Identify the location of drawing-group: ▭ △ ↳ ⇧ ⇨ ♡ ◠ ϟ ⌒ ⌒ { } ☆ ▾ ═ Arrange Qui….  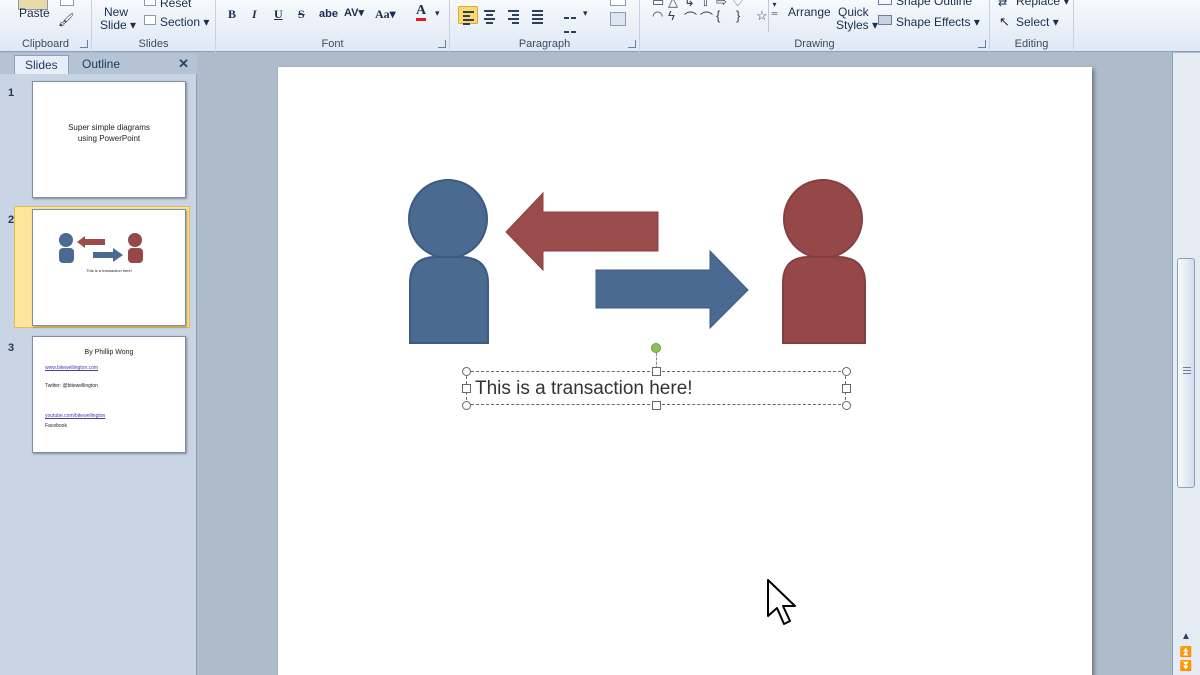
(815, 26).